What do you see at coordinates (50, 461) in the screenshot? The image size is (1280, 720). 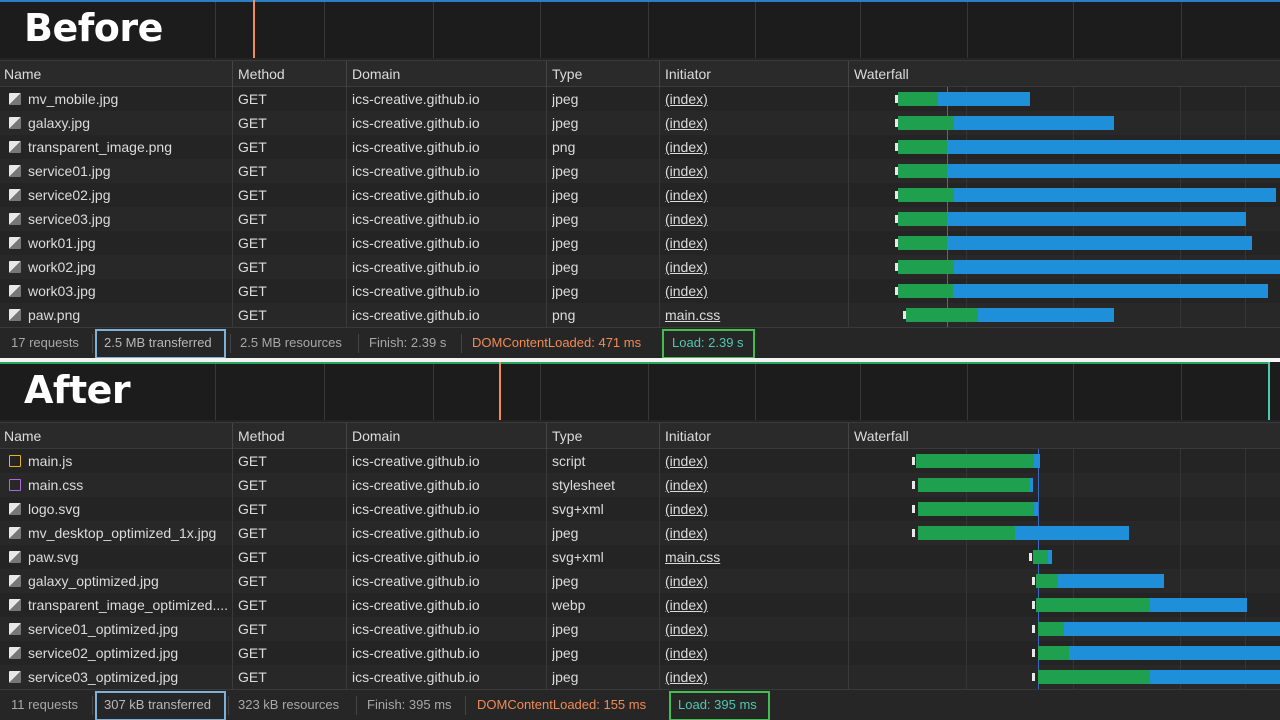 I see `request-name: main.js` at bounding box center [50, 461].